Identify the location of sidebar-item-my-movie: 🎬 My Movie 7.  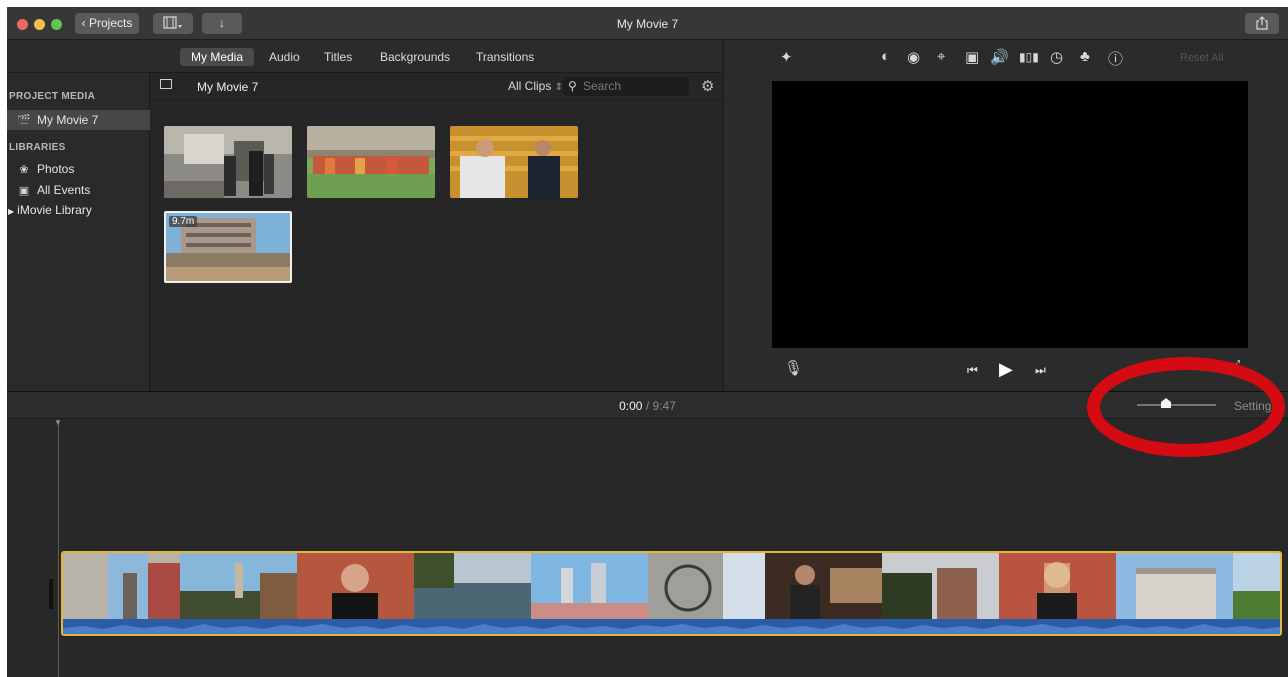
(78, 120).